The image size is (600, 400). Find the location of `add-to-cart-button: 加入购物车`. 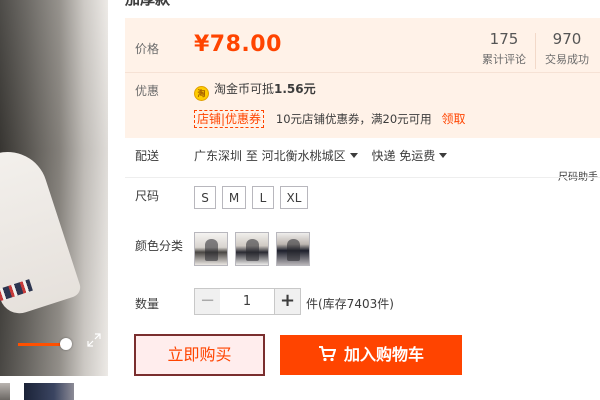

add-to-cart-button: 加入购物车 is located at coordinates (371, 355).